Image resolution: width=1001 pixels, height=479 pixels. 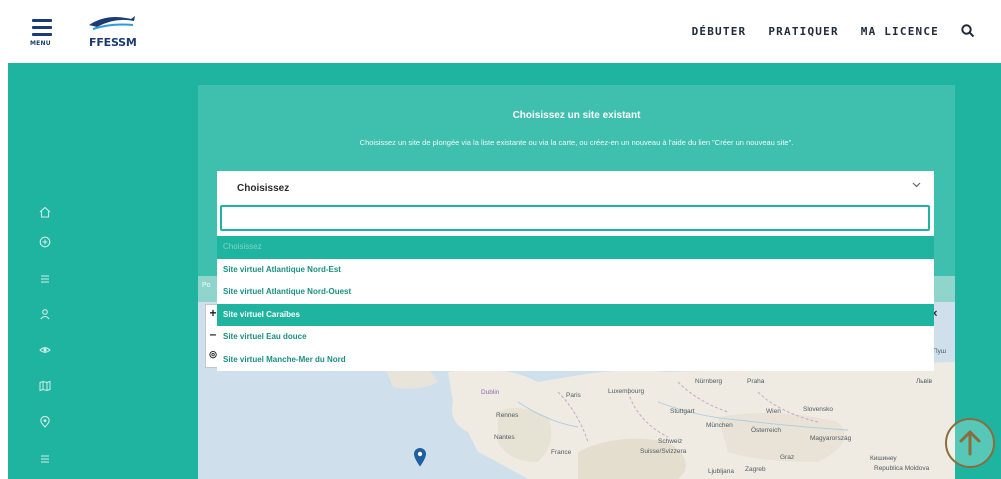 What do you see at coordinates (45, 351) in the screenshot?
I see `eye-icon` at bounding box center [45, 351].